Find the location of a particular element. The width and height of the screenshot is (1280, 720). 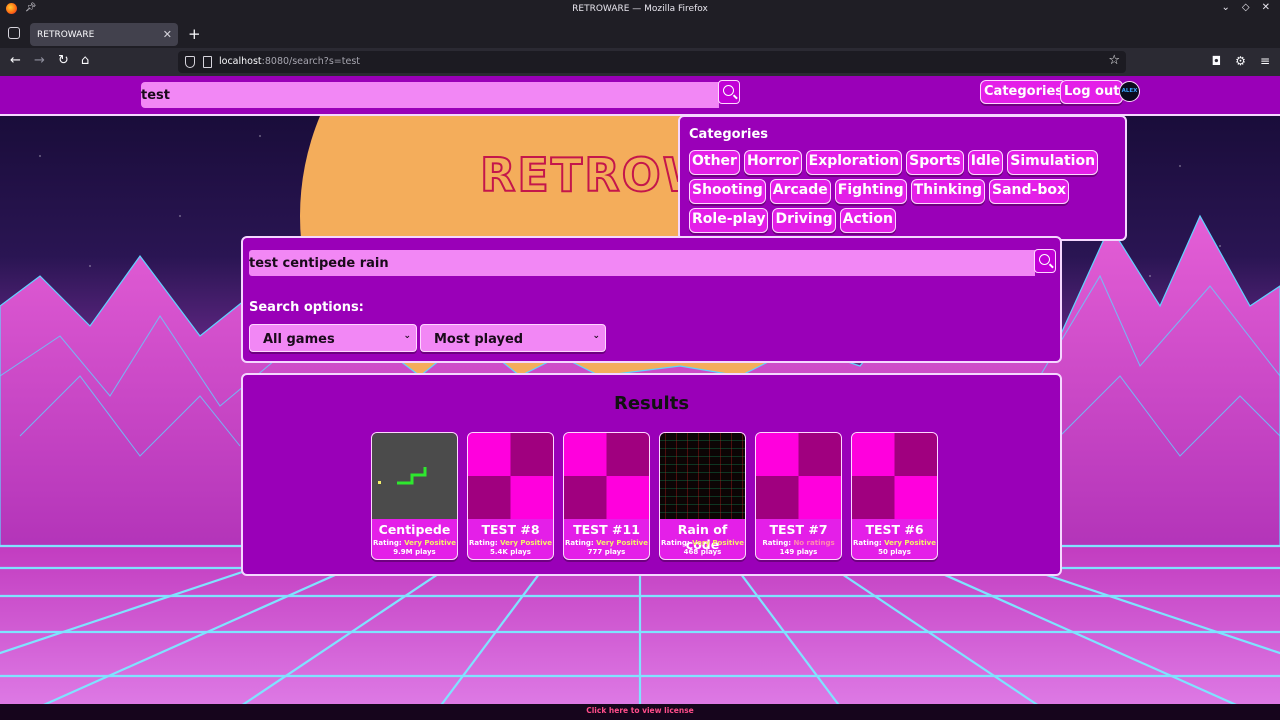

license-link: Click here to view license is located at coordinates (640, 710).